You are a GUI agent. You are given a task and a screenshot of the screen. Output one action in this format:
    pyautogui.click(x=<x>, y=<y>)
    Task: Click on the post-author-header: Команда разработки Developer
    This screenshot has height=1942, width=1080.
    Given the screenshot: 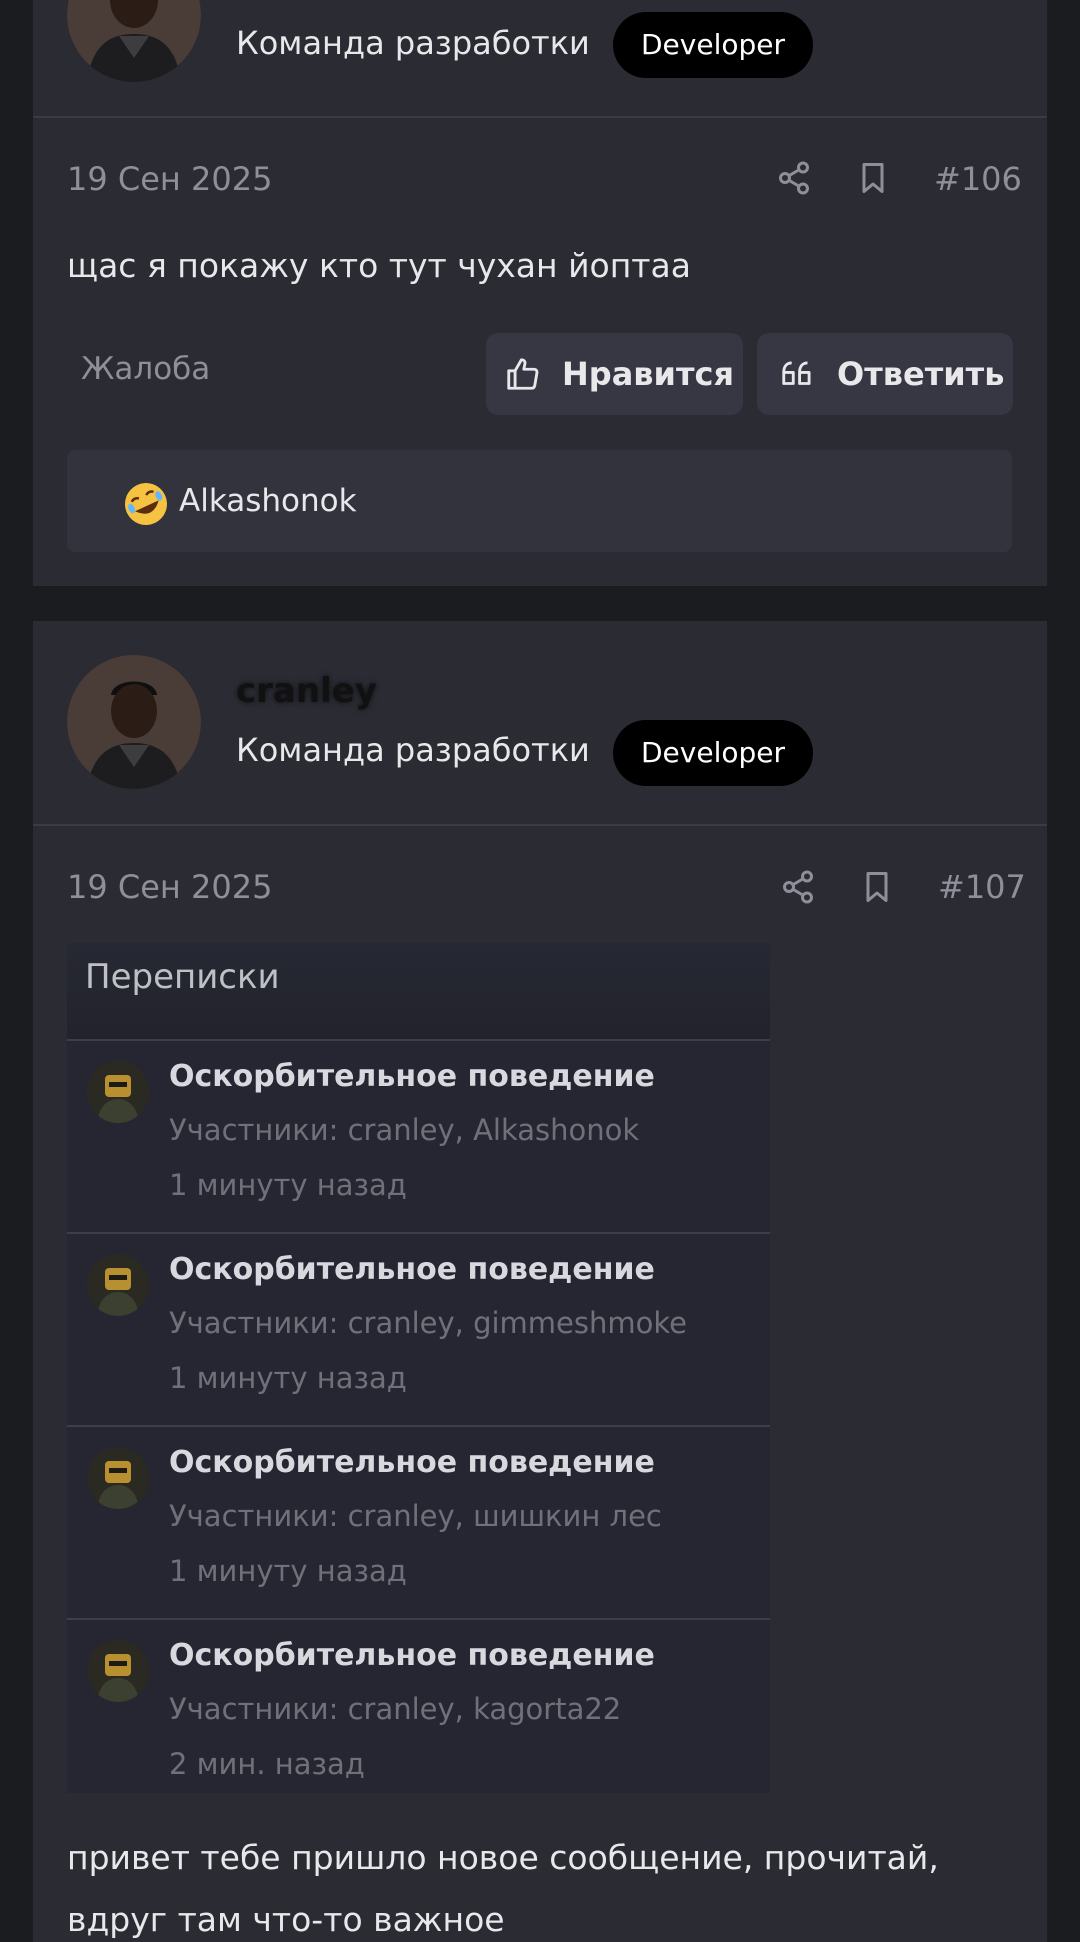 What is the action you would take?
    pyautogui.click(x=540, y=59)
    